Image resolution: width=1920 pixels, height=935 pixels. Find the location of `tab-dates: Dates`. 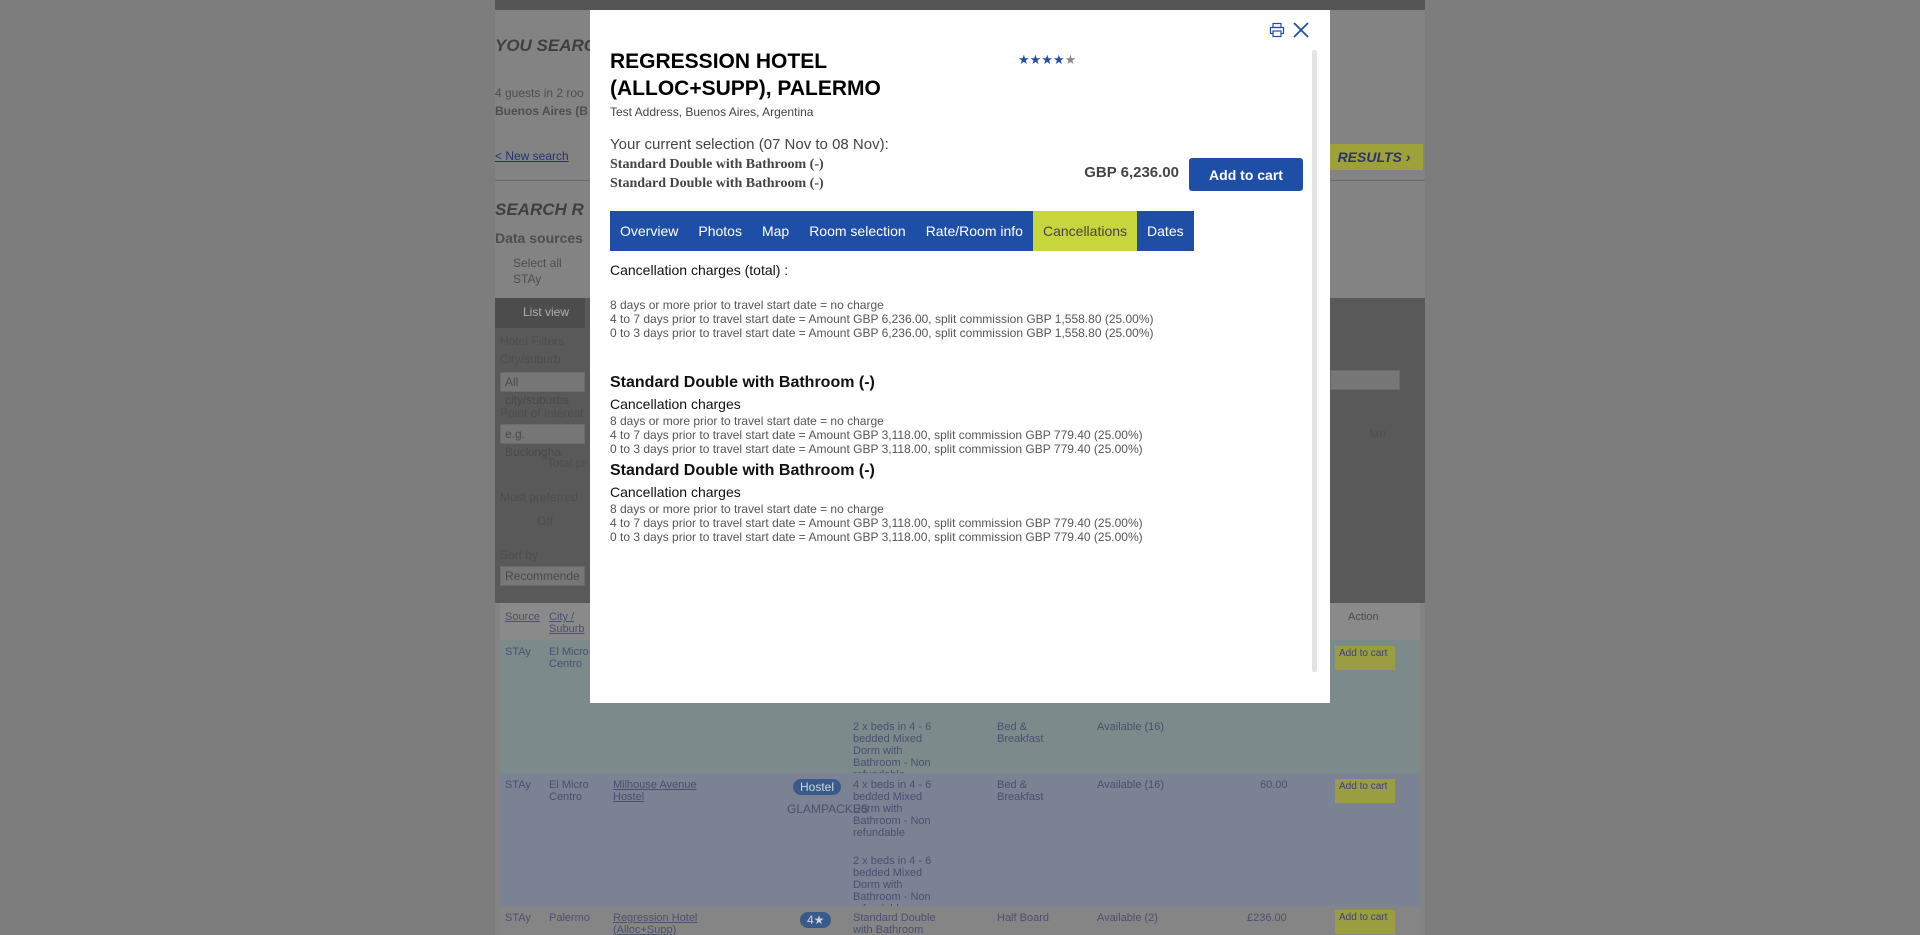

tab-dates: Dates is located at coordinates (1165, 231).